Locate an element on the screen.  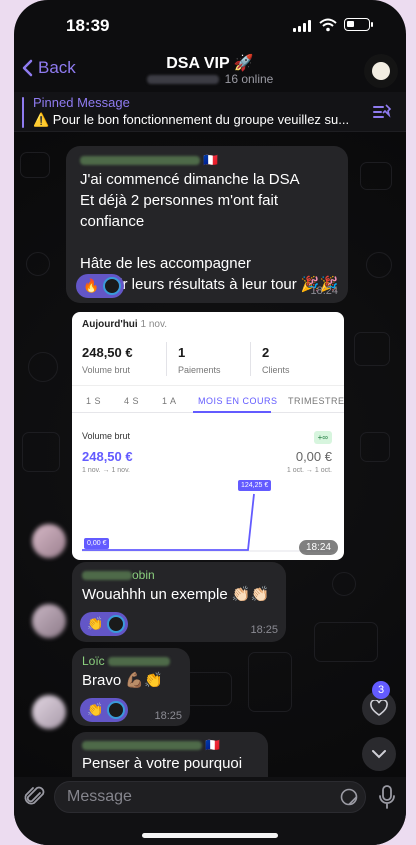
cellular-signal-icon is located at coordinates (302, 26).